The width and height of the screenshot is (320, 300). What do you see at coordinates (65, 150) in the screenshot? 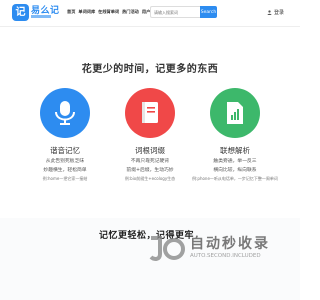
I see `feature-title: 谐音记忆` at bounding box center [65, 150].